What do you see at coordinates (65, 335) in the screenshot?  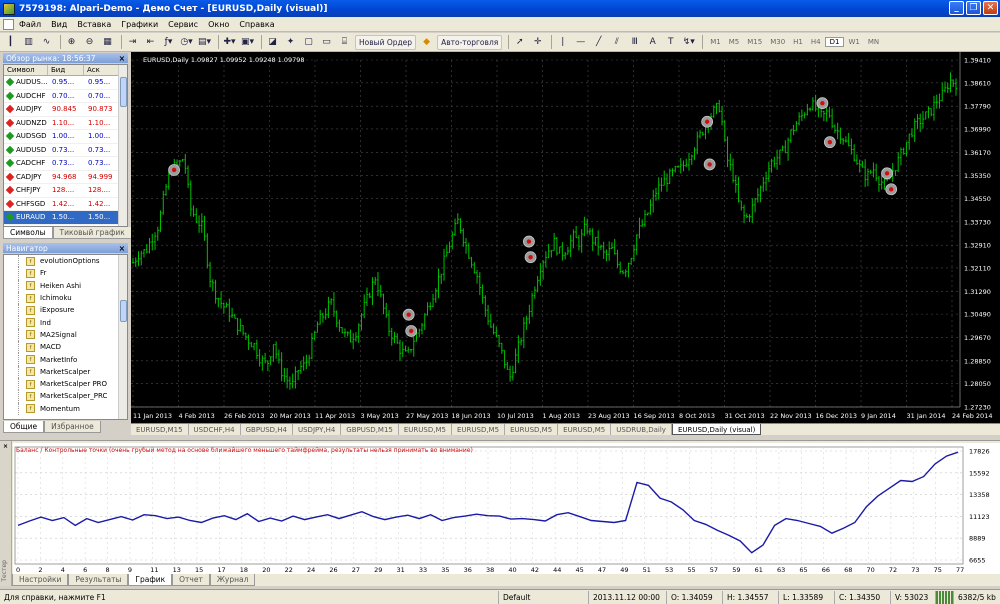 I see `navigator-item: f MA2Signal` at bounding box center [65, 335].